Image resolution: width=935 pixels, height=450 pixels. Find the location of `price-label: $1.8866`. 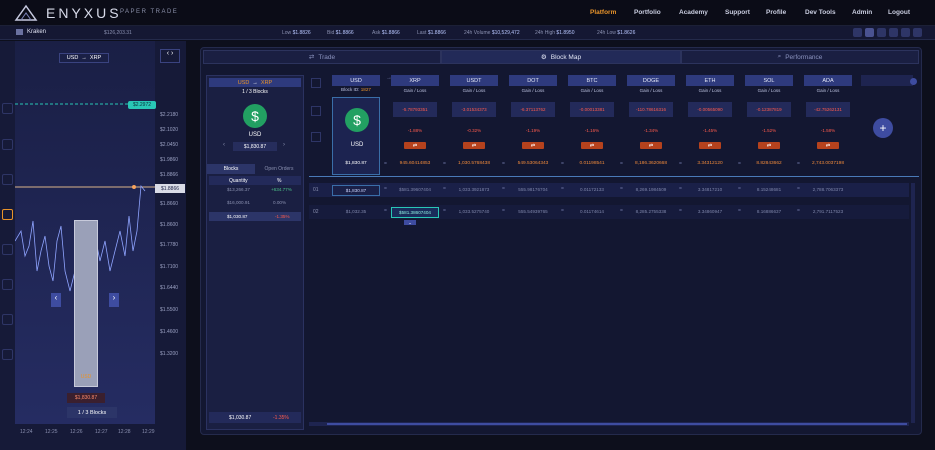

price-label: $1.8866 is located at coordinates (169, 175).